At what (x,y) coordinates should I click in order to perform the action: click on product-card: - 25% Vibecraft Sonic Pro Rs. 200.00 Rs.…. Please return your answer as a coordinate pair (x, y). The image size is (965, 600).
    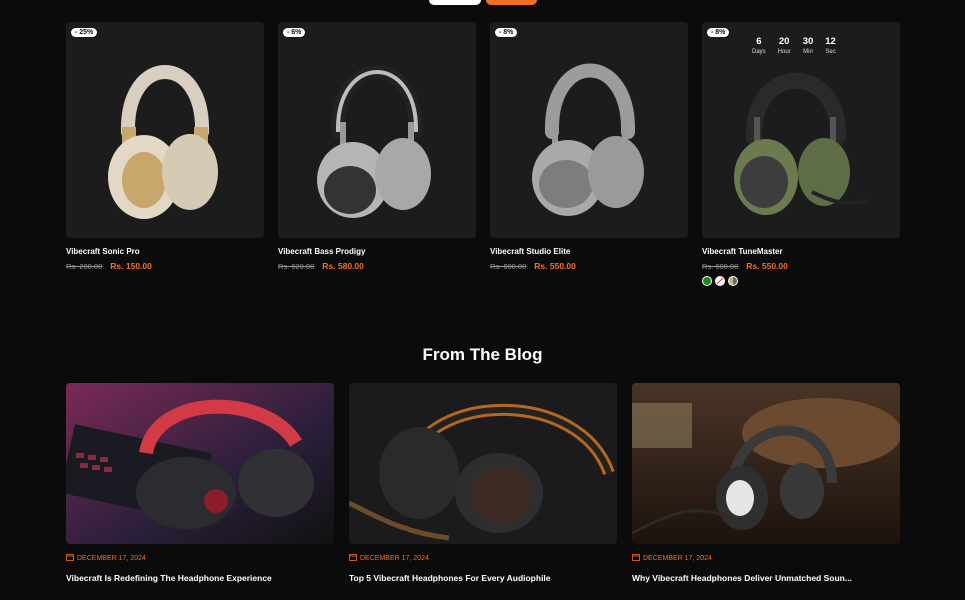
    Looking at the image, I should click on (165, 146).